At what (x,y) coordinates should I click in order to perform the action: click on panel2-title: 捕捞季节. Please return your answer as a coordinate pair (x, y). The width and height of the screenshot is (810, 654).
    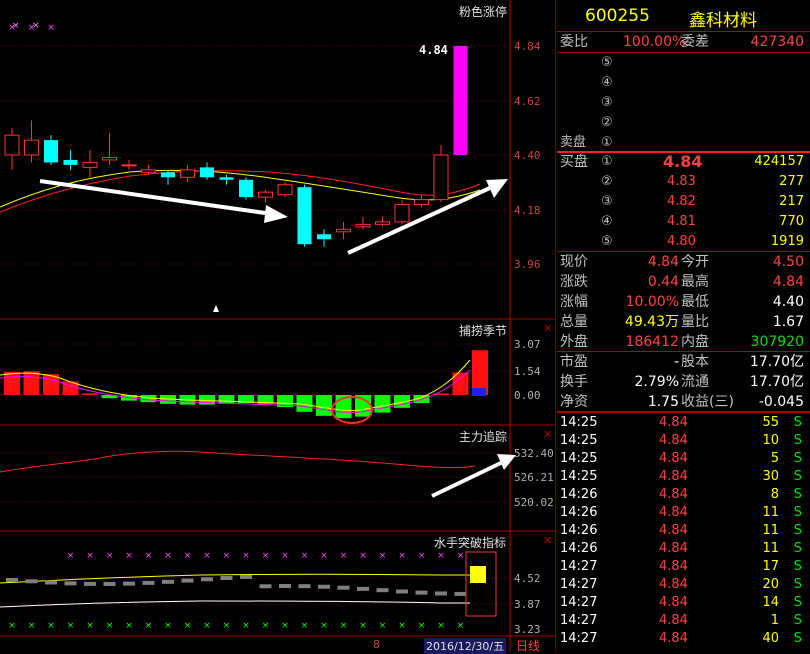
    Looking at the image, I should click on (483, 330).